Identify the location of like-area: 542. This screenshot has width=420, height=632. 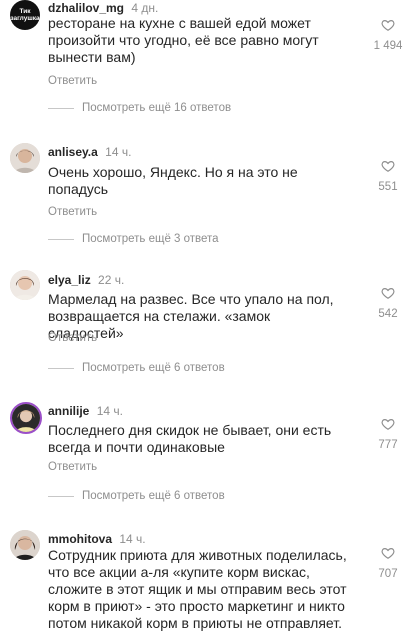
(388, 303).